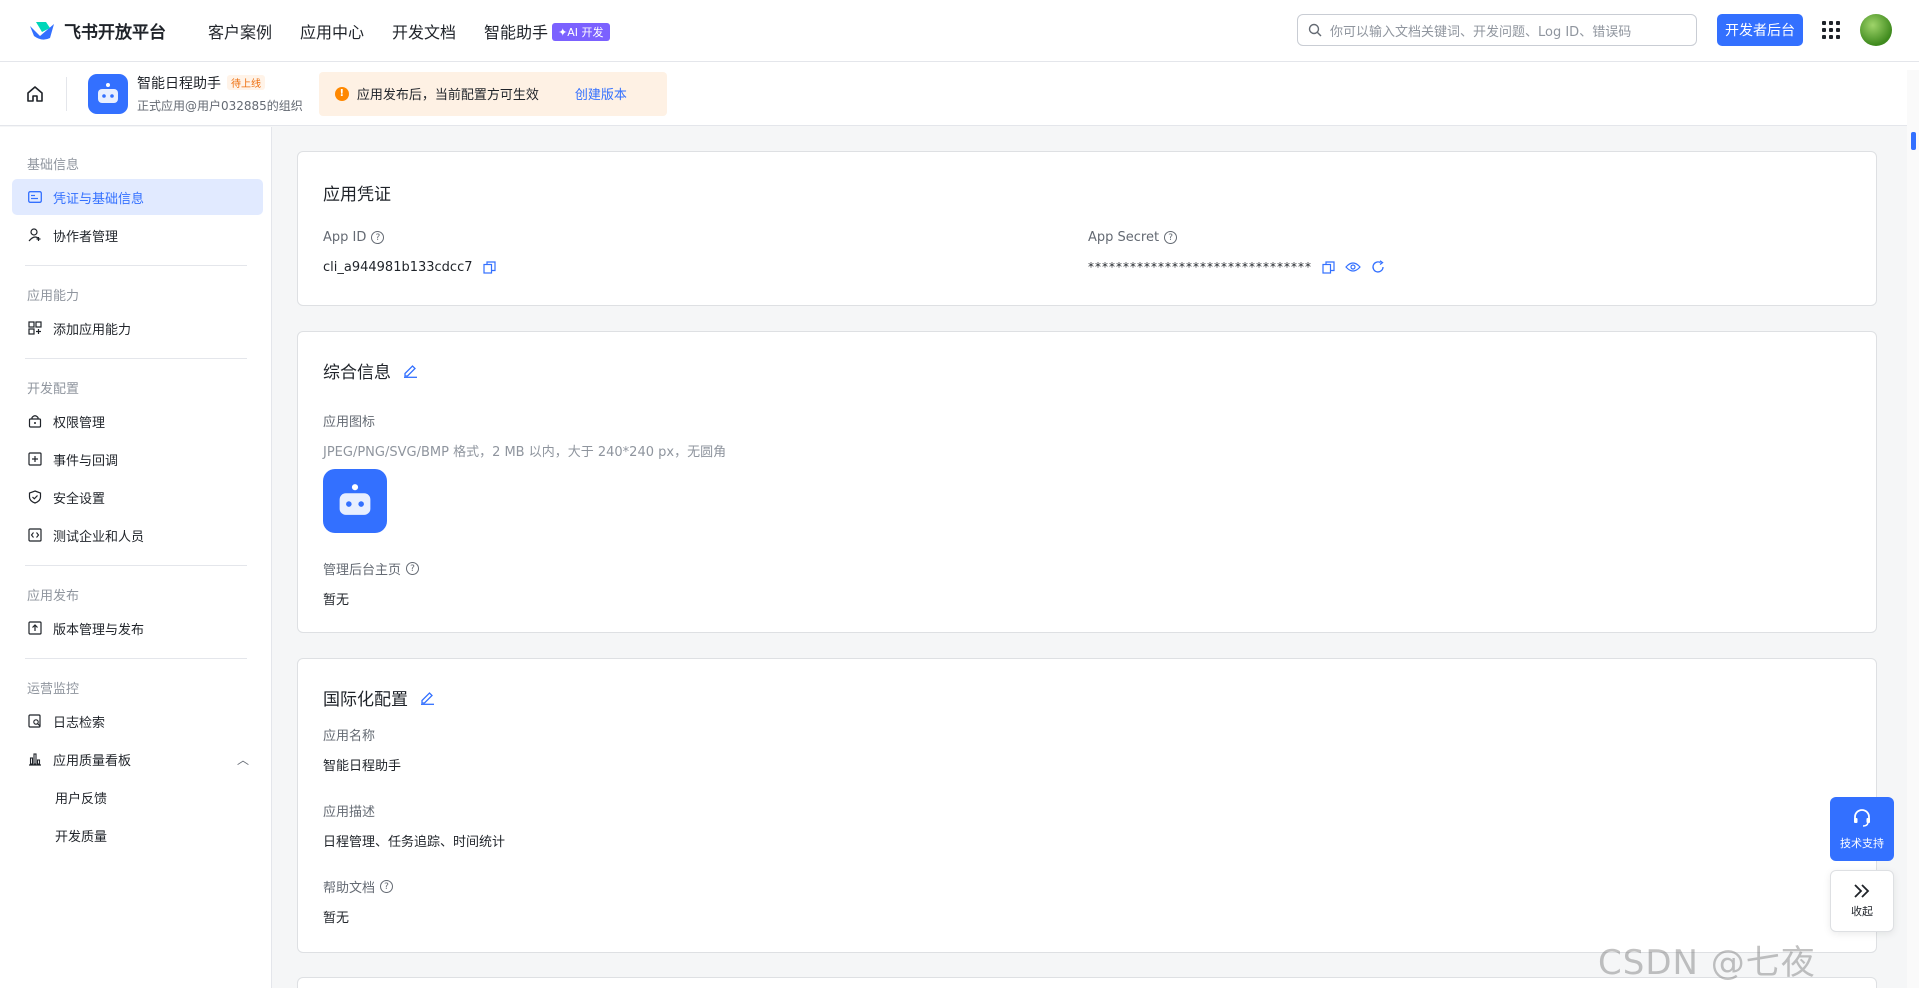 The height and width of the screenshot is (988, 1919). What do you see at coordinates (1862, 891) in the screenshot?
I see `double-chevron-right-icon` at bounding box center [1862, 891].